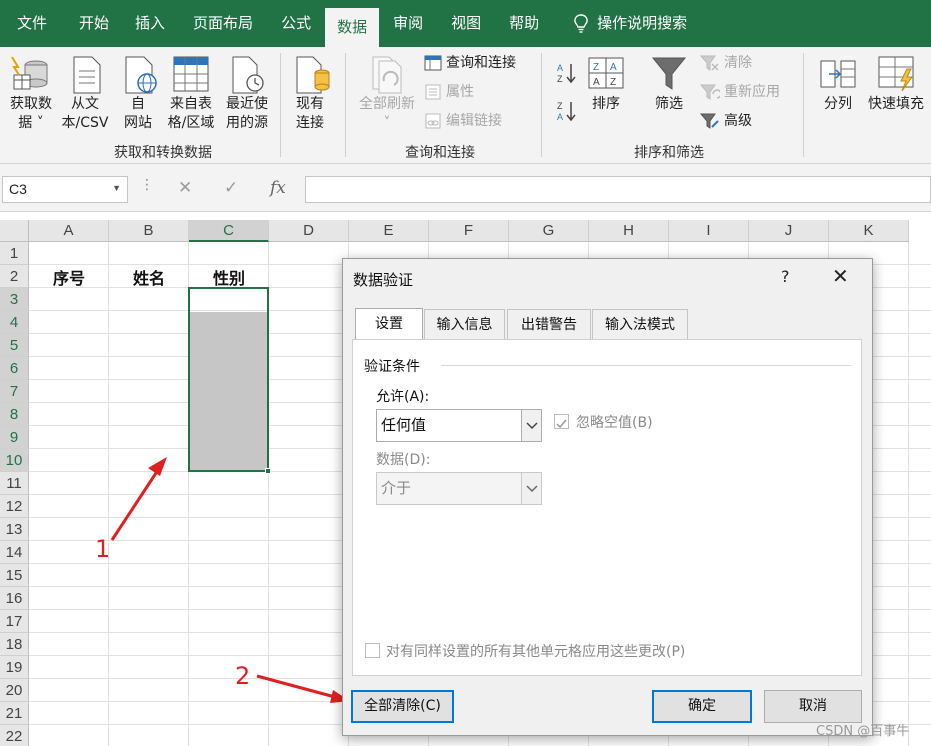  I want to click on tab-input-message: 输入信息, so click(464, 324).